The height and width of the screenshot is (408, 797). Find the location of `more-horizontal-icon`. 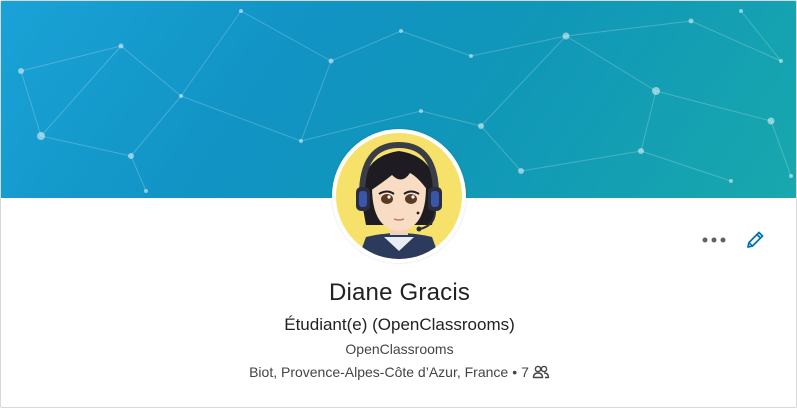

more-horizontal-icon is located at coordinates (714, 240).